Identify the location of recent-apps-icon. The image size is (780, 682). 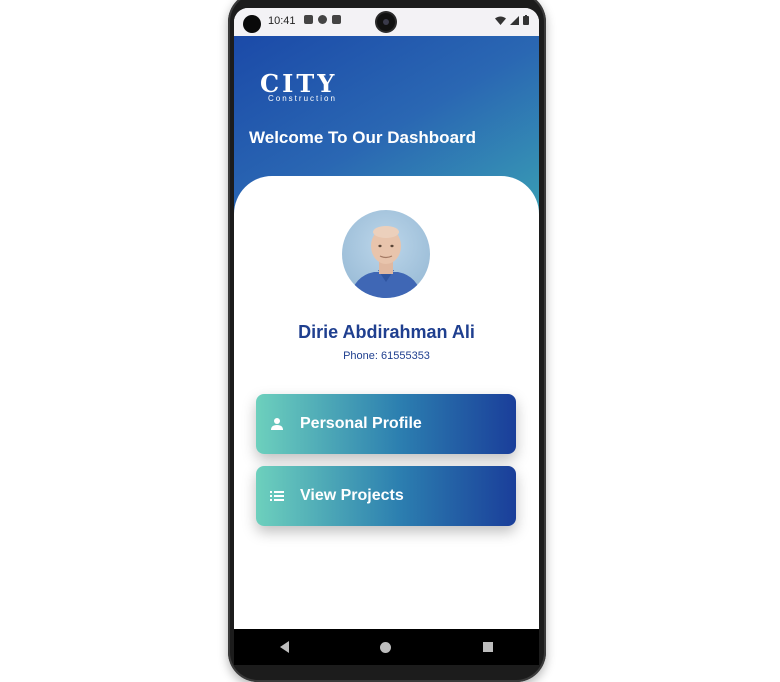
(488, 647).